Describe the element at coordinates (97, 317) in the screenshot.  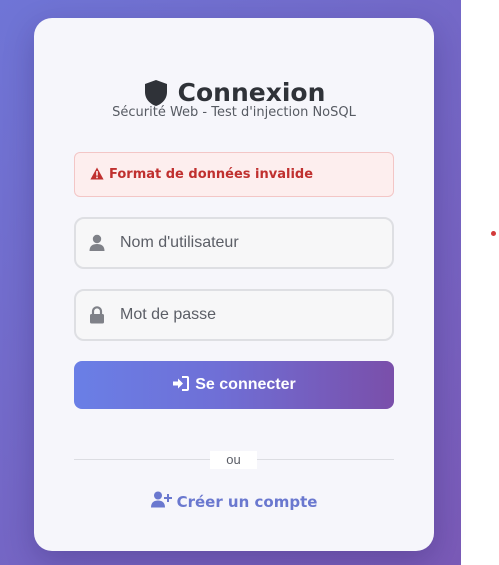
I see `lock-icon` at that location.